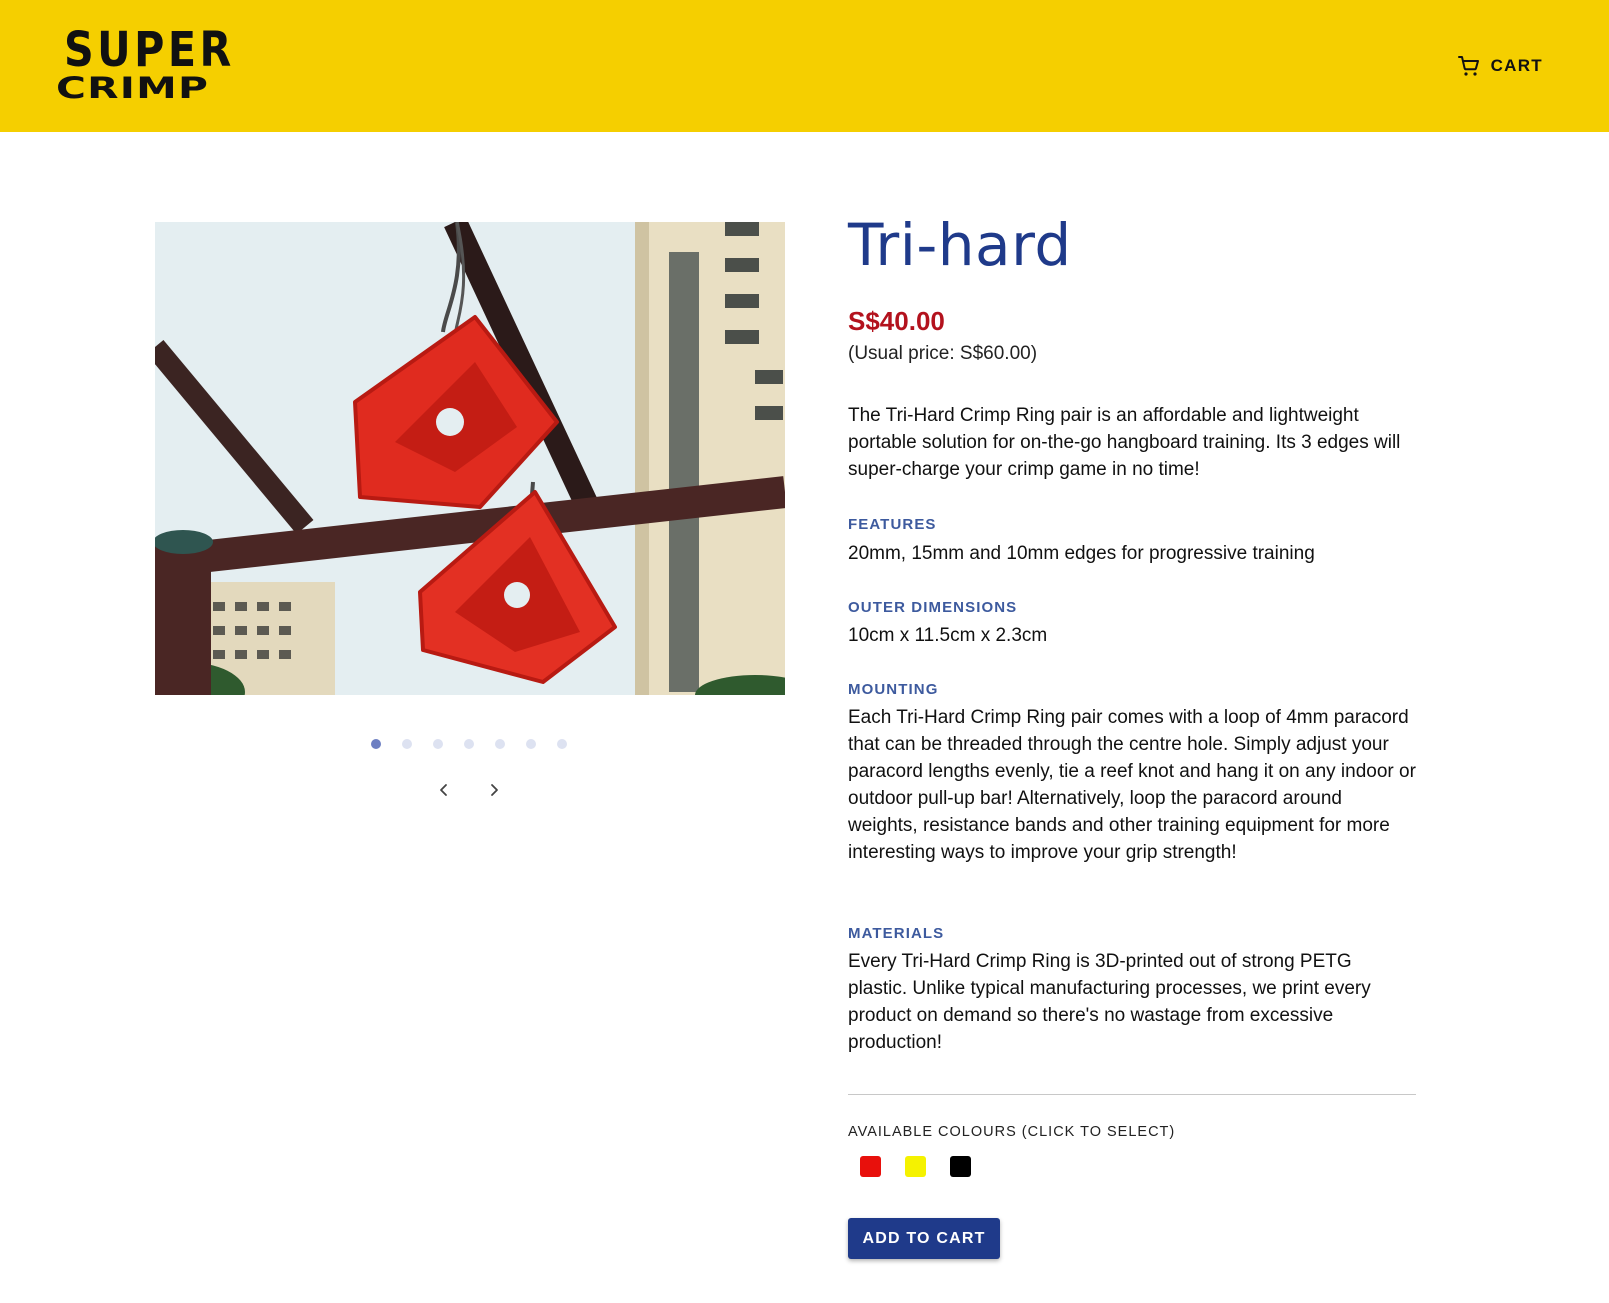 The image size is (1609, 1303). I want to click on site-header: SUPER CRIMP CART, so click(804, 66).